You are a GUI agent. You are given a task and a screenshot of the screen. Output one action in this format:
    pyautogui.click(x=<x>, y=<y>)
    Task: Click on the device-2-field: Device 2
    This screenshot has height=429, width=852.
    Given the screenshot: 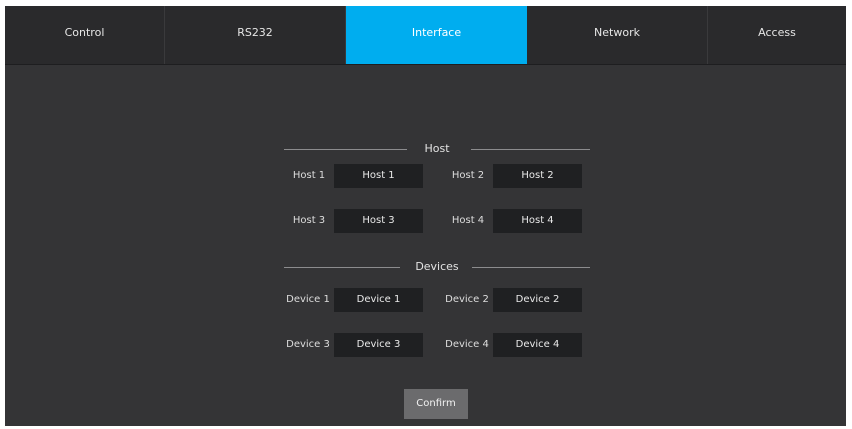 What is the action you would take?
    pyautogui.click(x=537, y=300)
    